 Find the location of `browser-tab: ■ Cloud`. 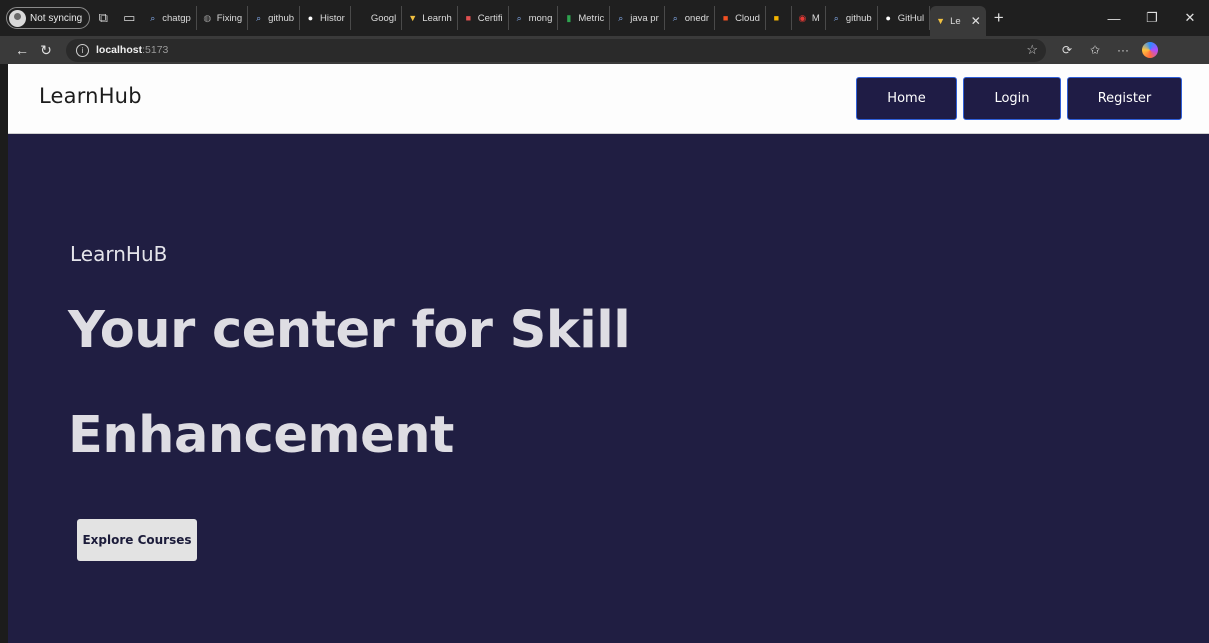

browser-tab: ■ Cloud is located at coordinates (740, 18).